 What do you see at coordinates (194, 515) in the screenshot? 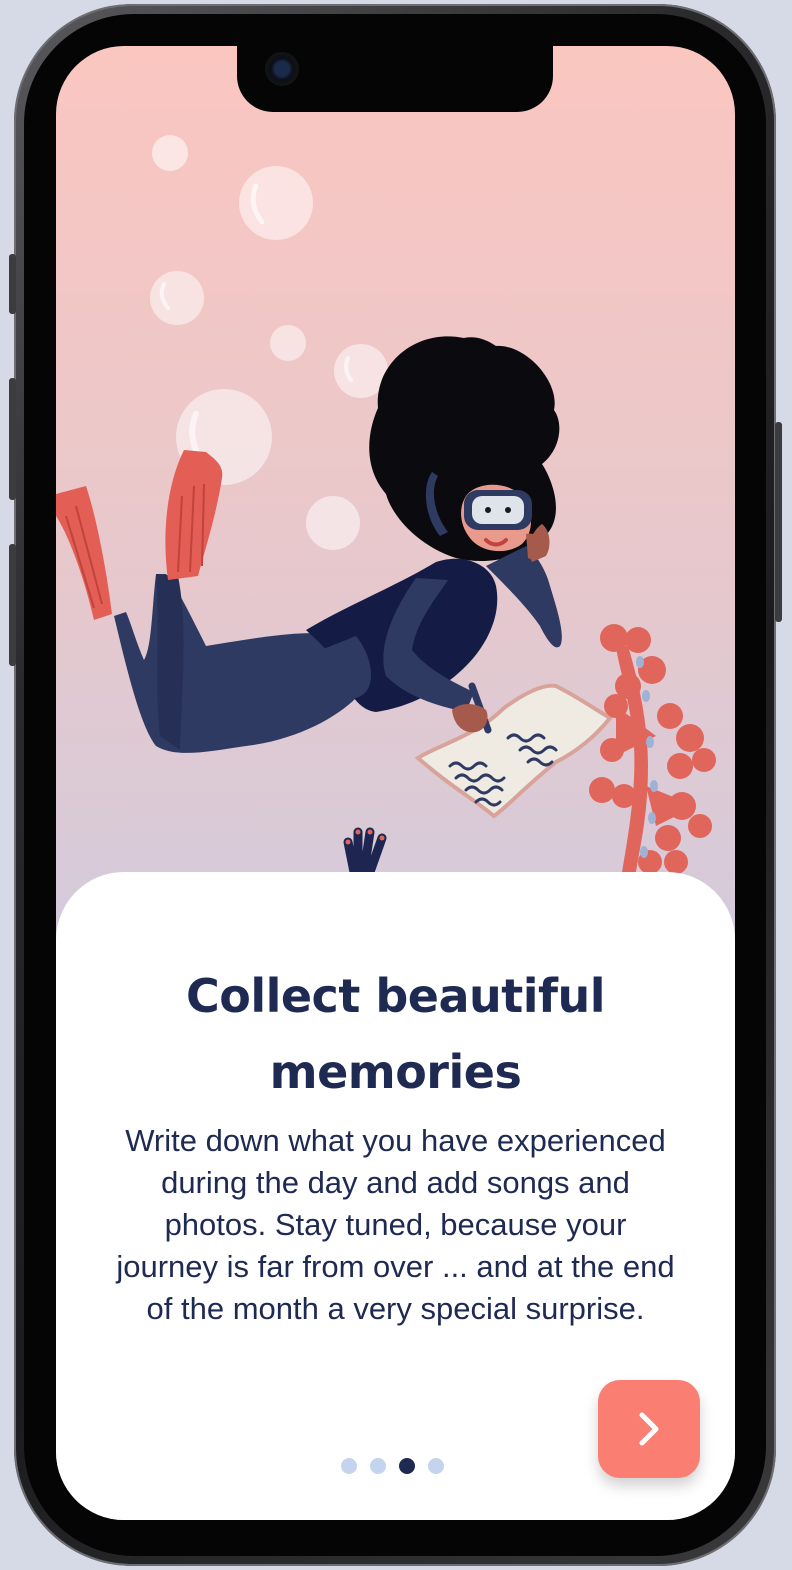
I see `right-fin` at bounding box center [194, 515].